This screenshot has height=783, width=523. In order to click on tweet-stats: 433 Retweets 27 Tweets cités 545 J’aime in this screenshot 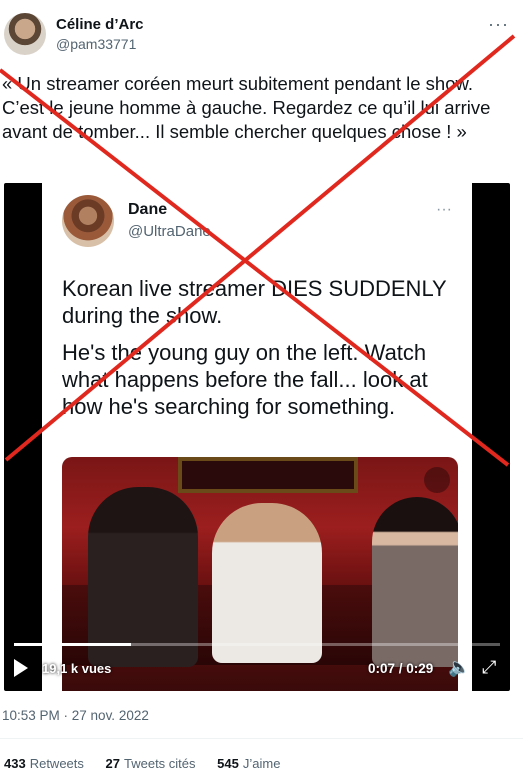, I will do `click(151, 763)`.